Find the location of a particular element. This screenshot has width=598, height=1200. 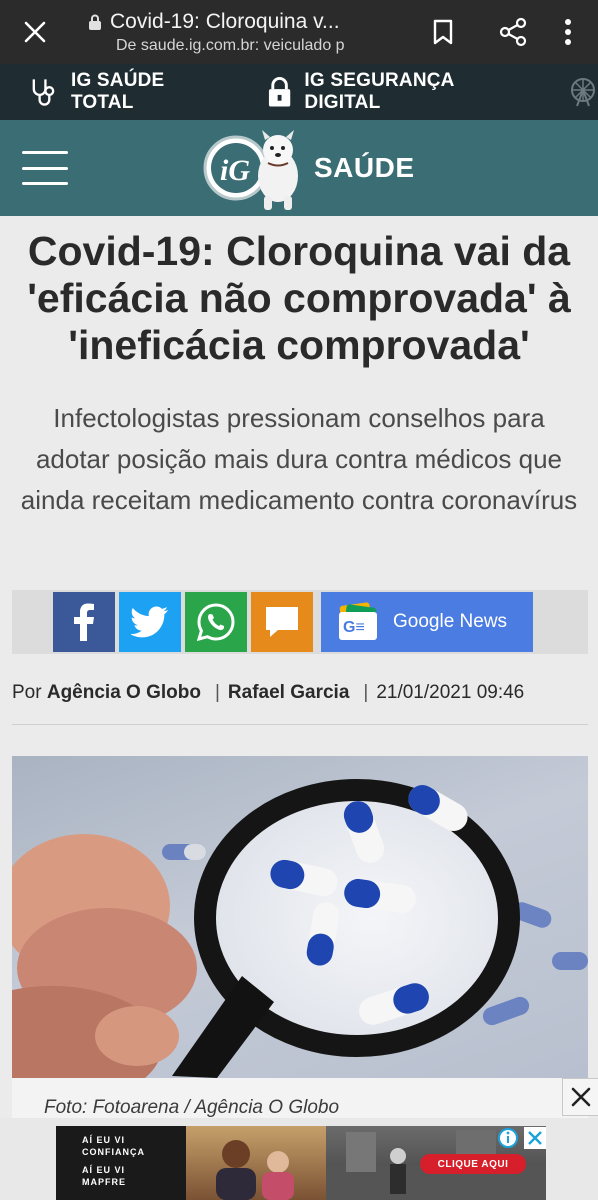

lock-icon is located at coordinates (95, 22).